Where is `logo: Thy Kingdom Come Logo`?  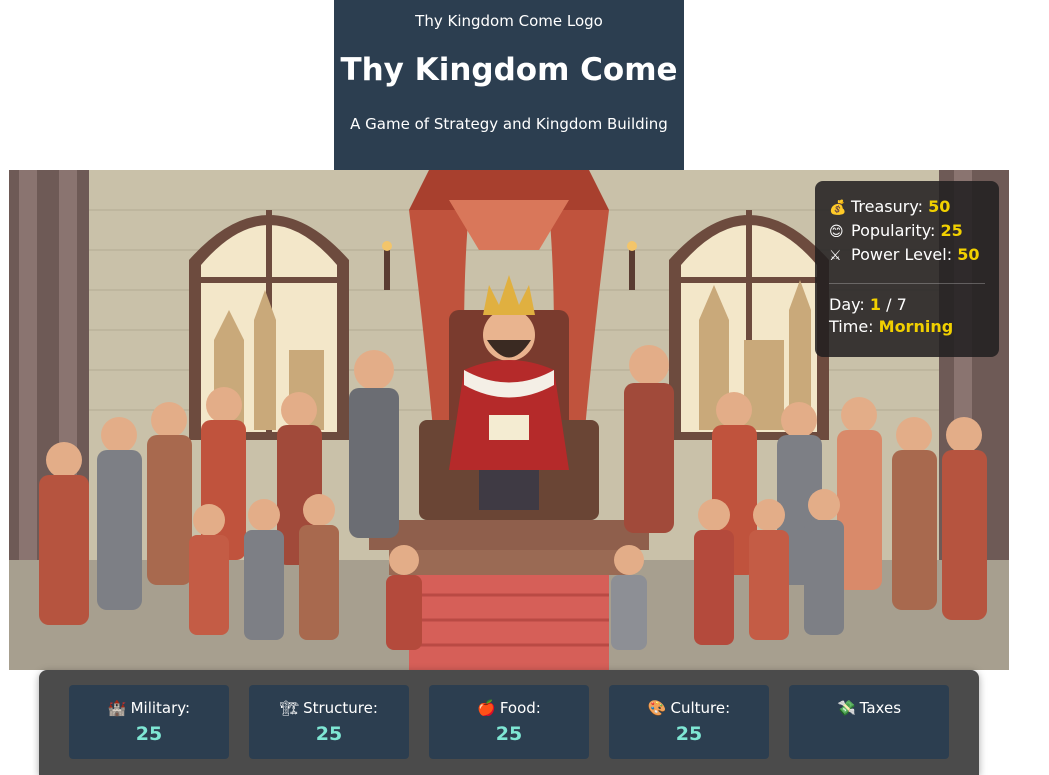
logo: Thy Kingdom Come Logo is located at coordinates (509, 21).